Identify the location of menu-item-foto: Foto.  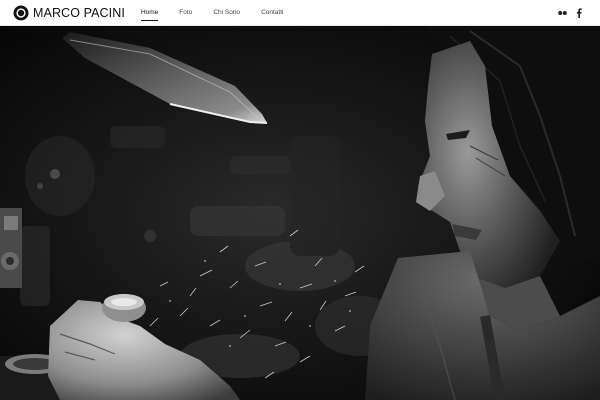
(185, 13).